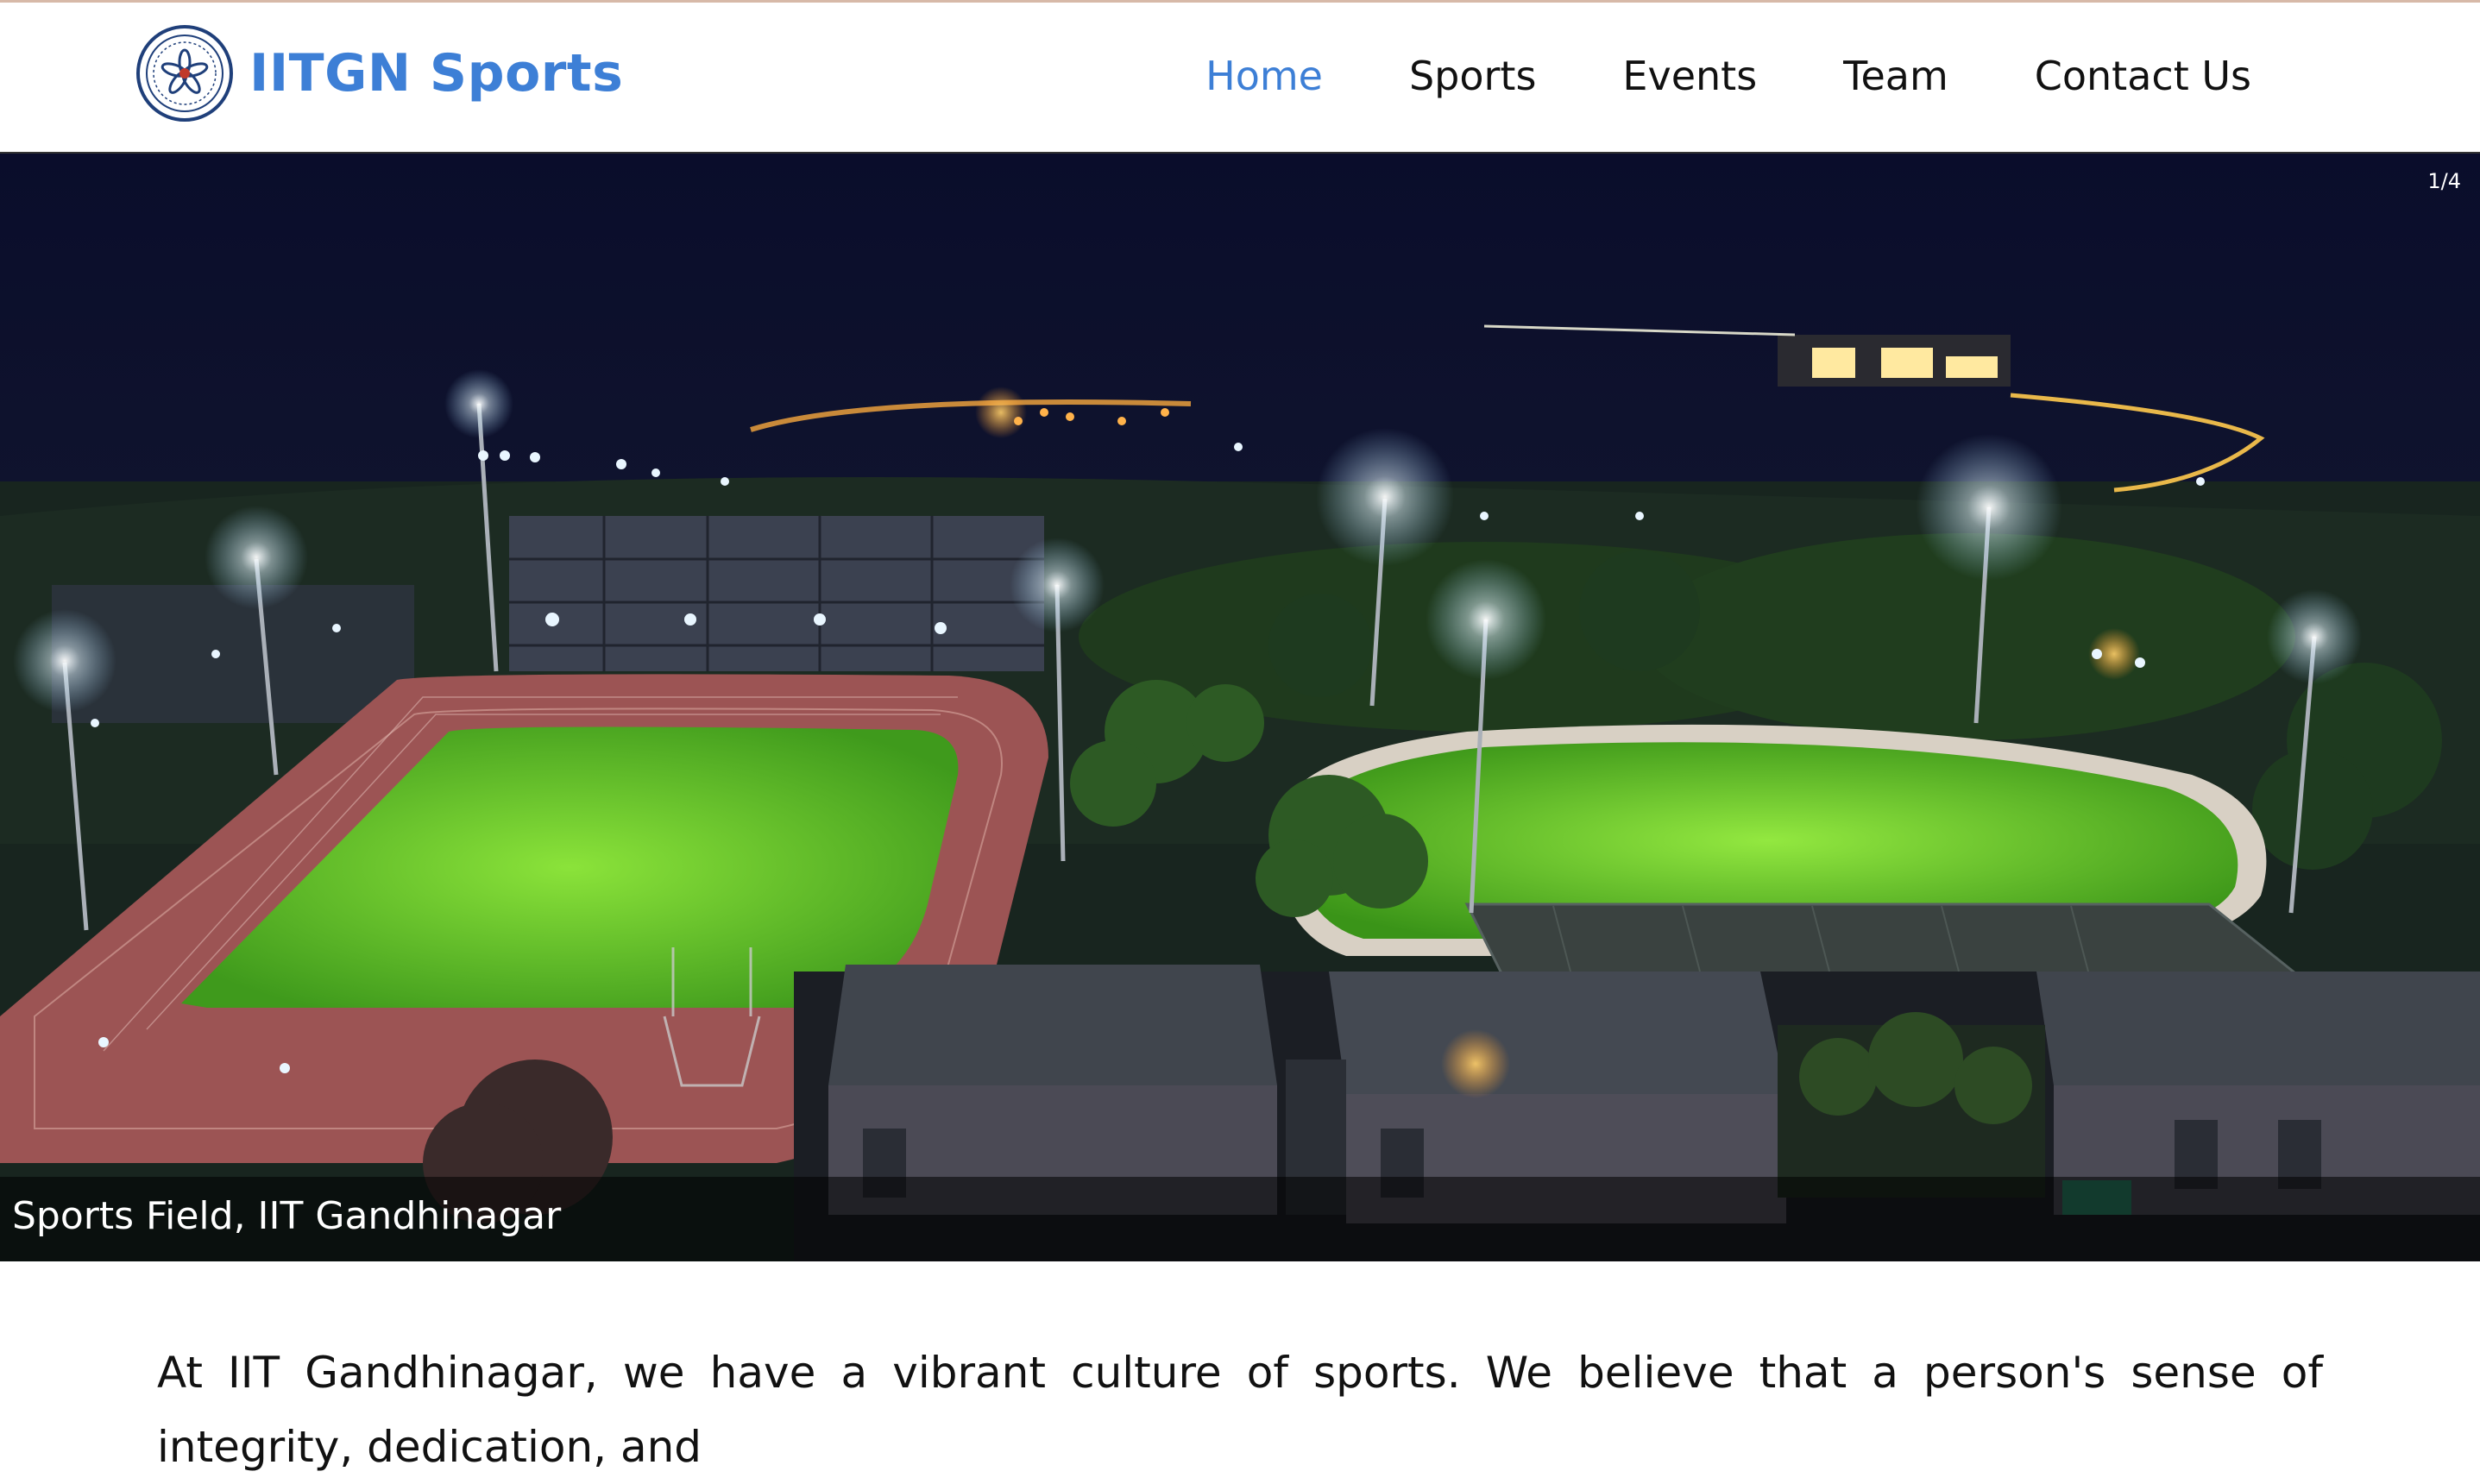 Image resolution: width=2480 pixels, height=1484 pixels. What do you see at coordinates (1240, 1219) in the screenshot?
I see `slide-caption-bar: Sports Field, IIT Gandhinagar` at bounding box center [1240, 1219].